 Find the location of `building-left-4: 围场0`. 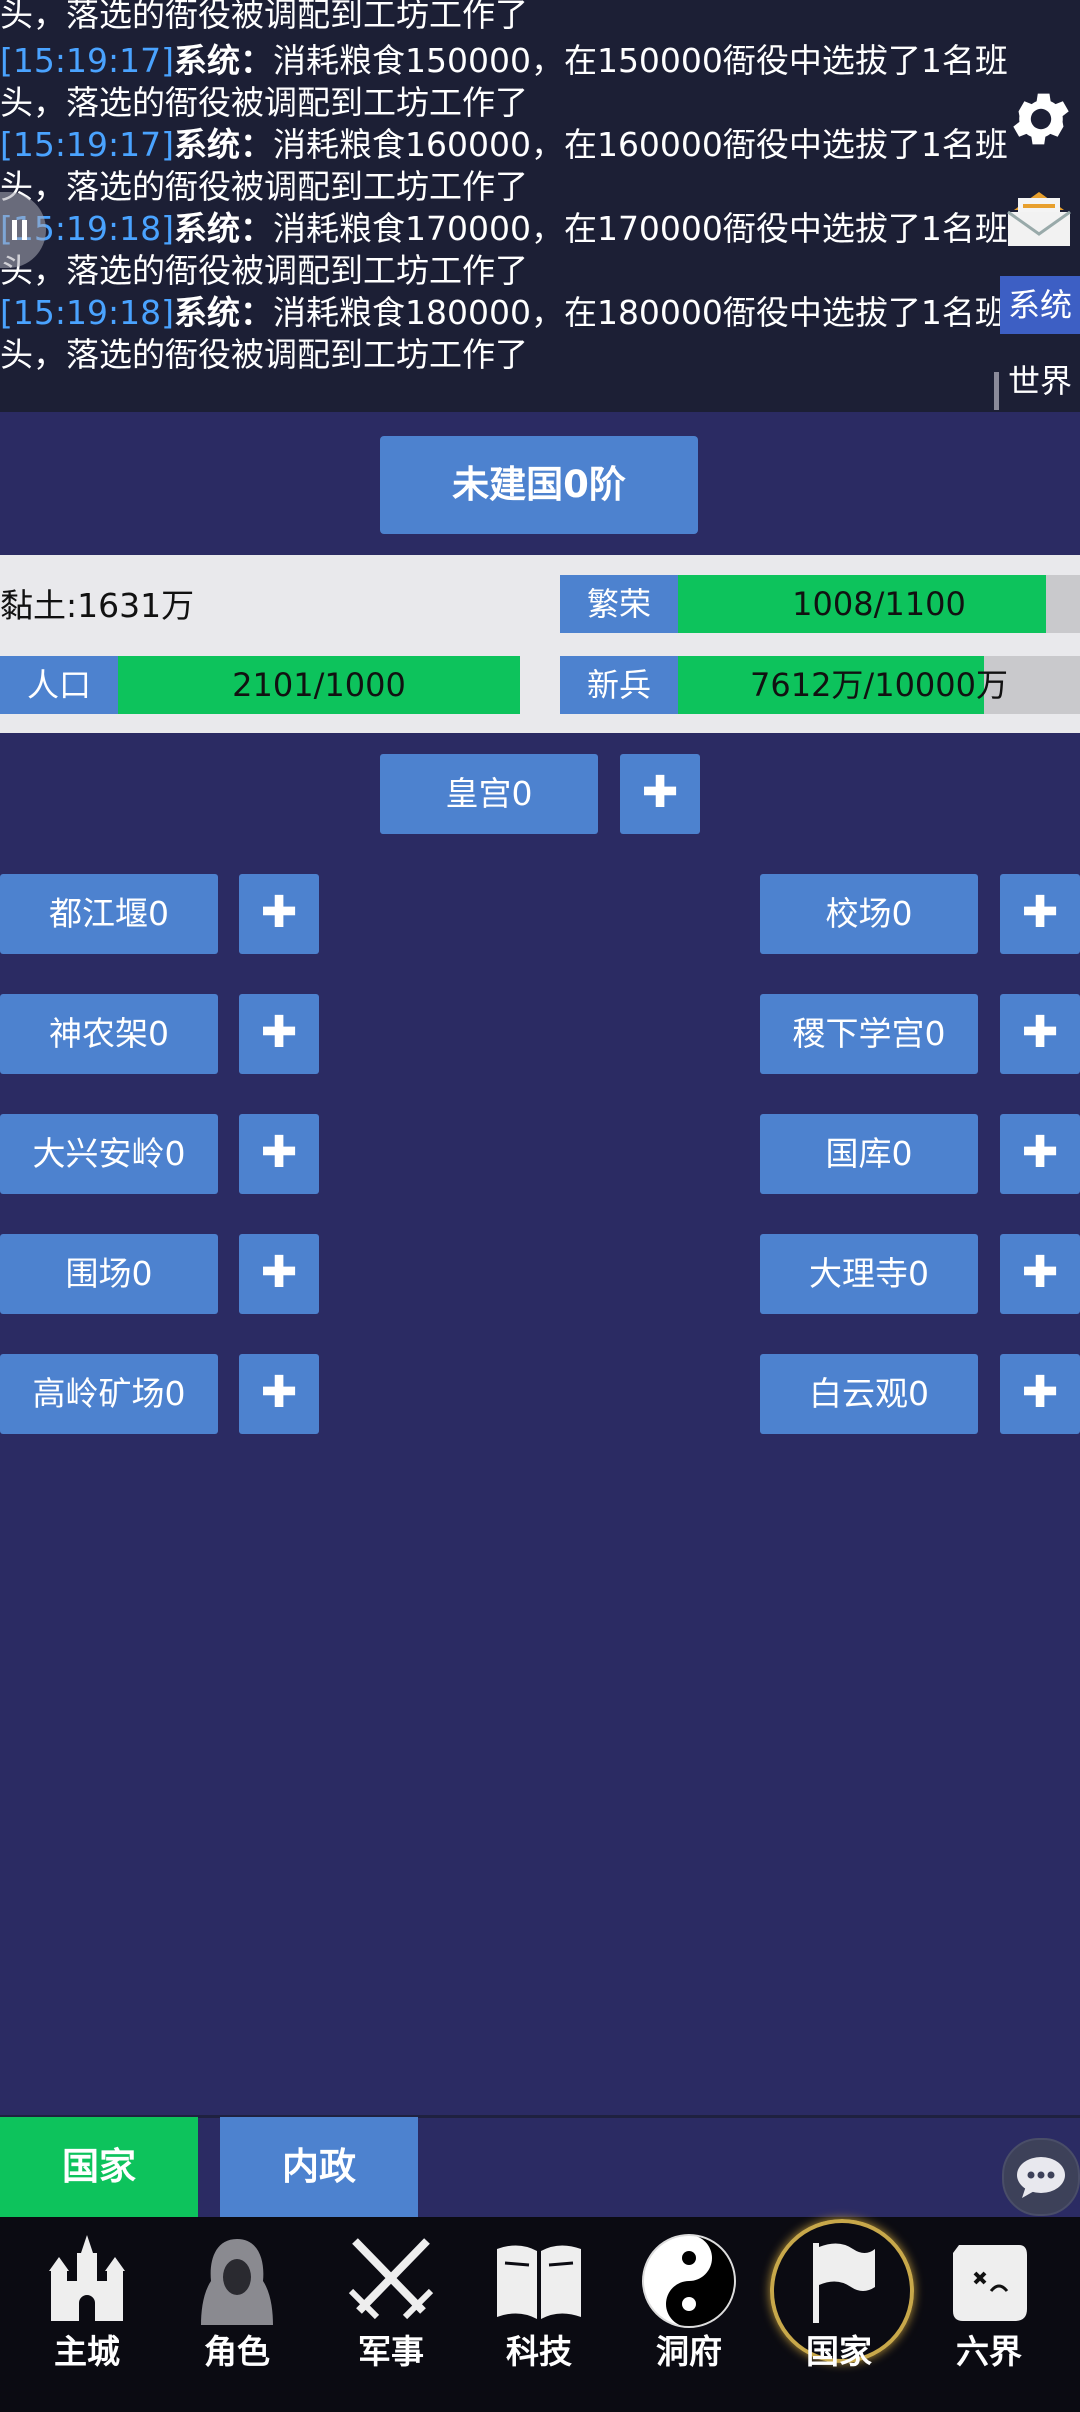

building-left-4: 围场0 is located at coordinates (109, 1274).